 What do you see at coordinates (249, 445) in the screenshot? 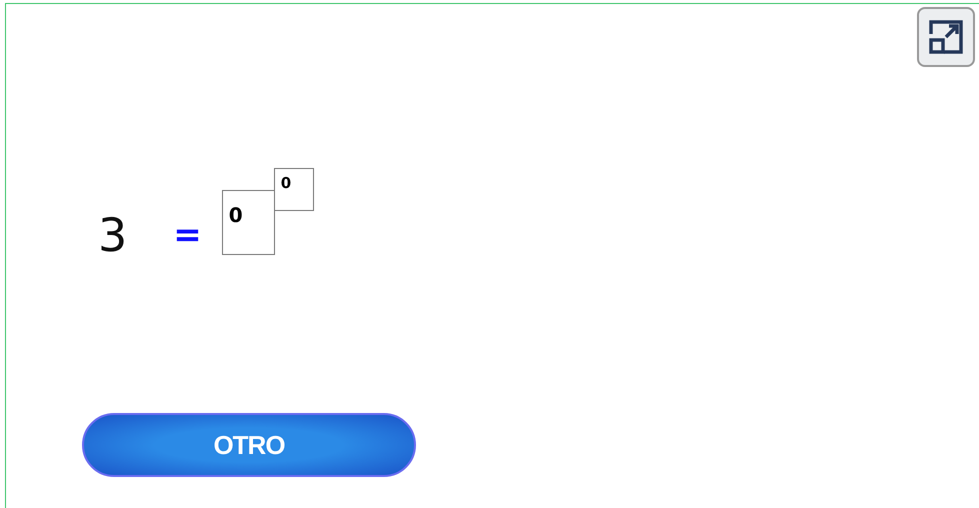
I see `otro-button: OTRO` at bounding box center [249, 445].